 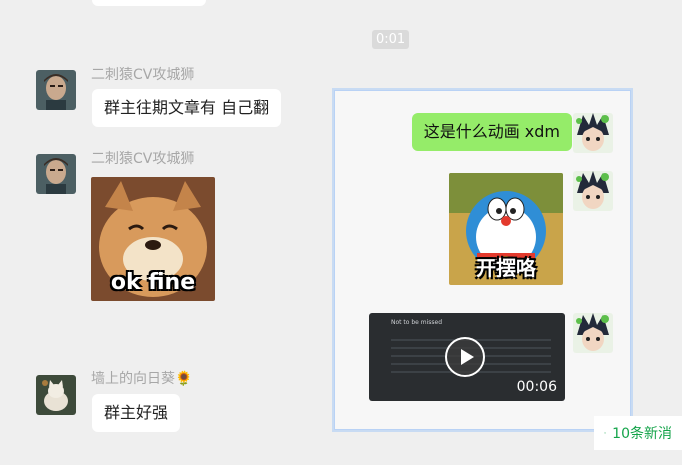 I want to click on message-bubble: 群主好强, so click(x=136, y=413).